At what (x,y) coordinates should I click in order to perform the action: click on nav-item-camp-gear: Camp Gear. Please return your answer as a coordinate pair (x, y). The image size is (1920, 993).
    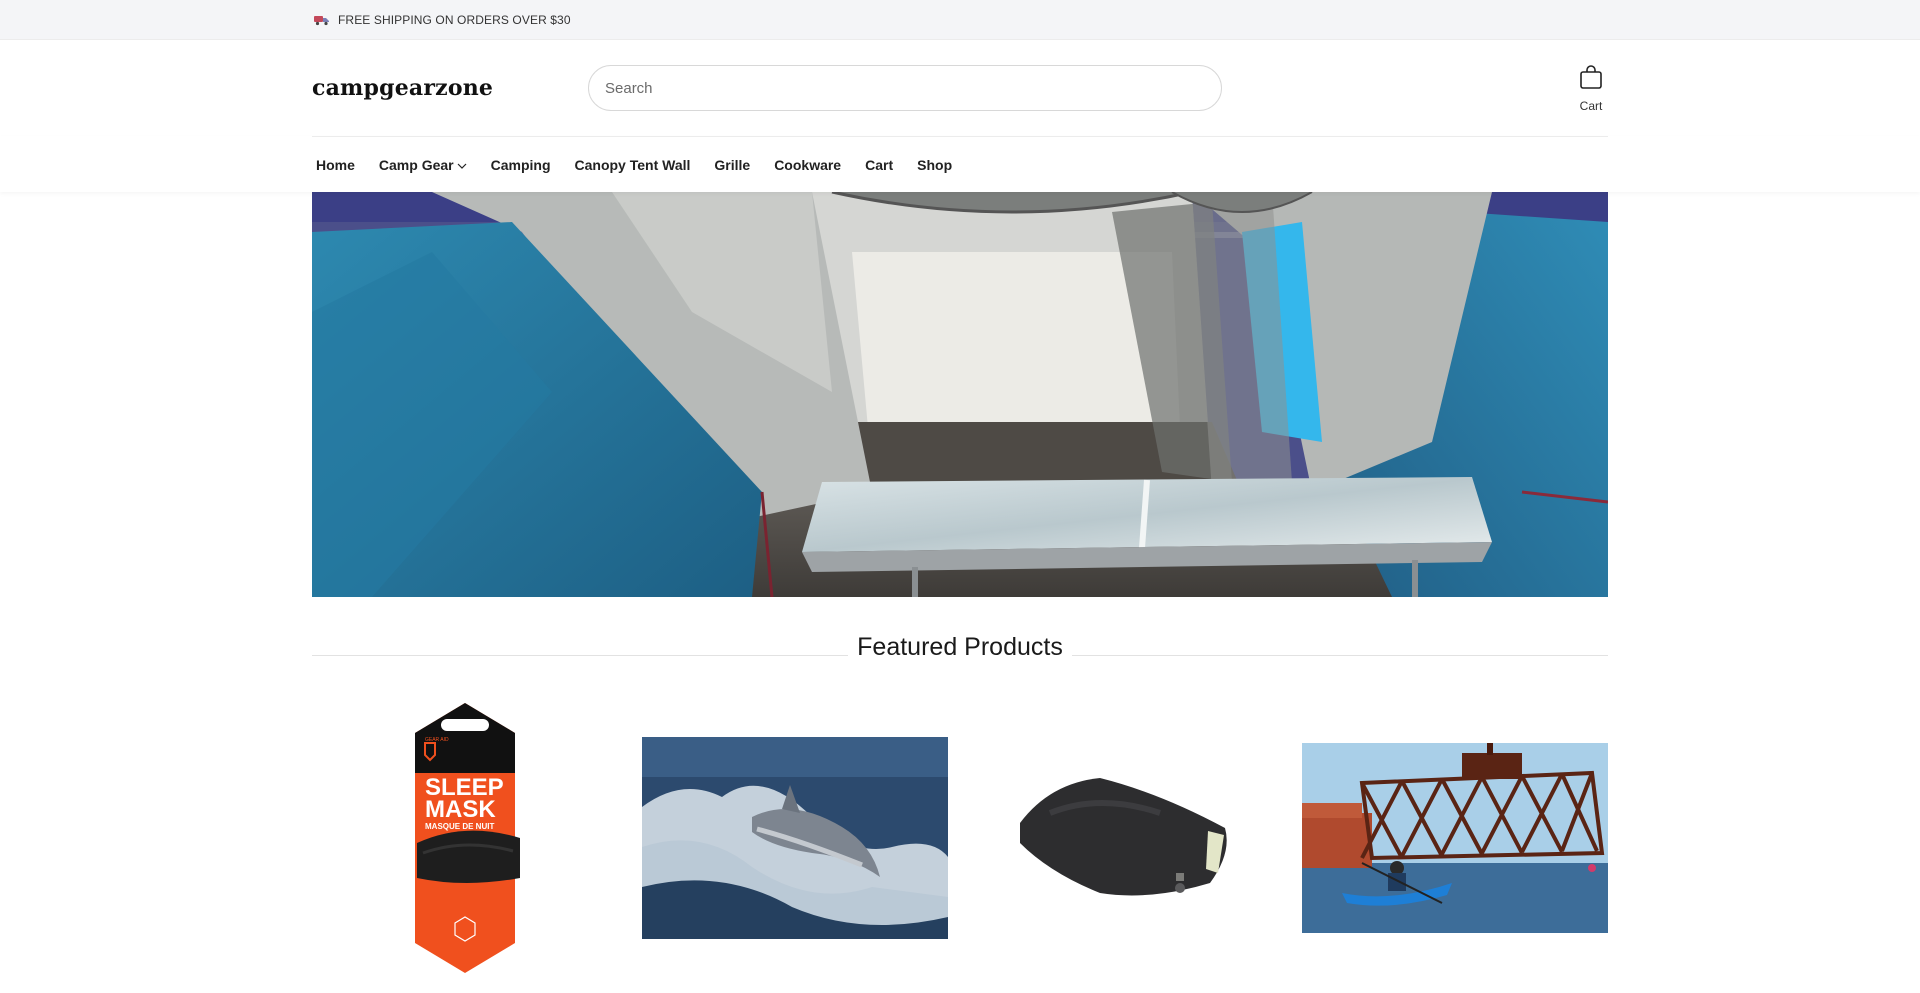
    Looking at the image, I should click on (423, 165).